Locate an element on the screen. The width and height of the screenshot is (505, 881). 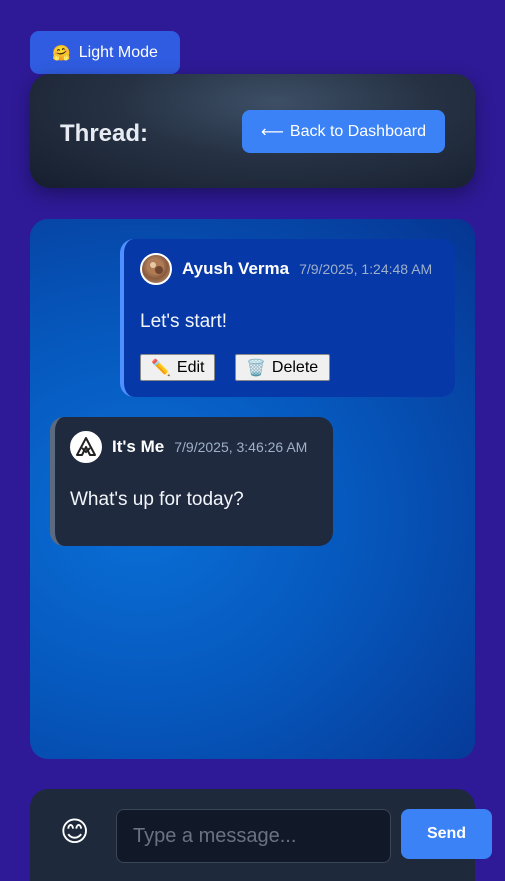
back-to-dashboard-button: ⟵ Back to Dashboard is located at coordinates (343, 131).